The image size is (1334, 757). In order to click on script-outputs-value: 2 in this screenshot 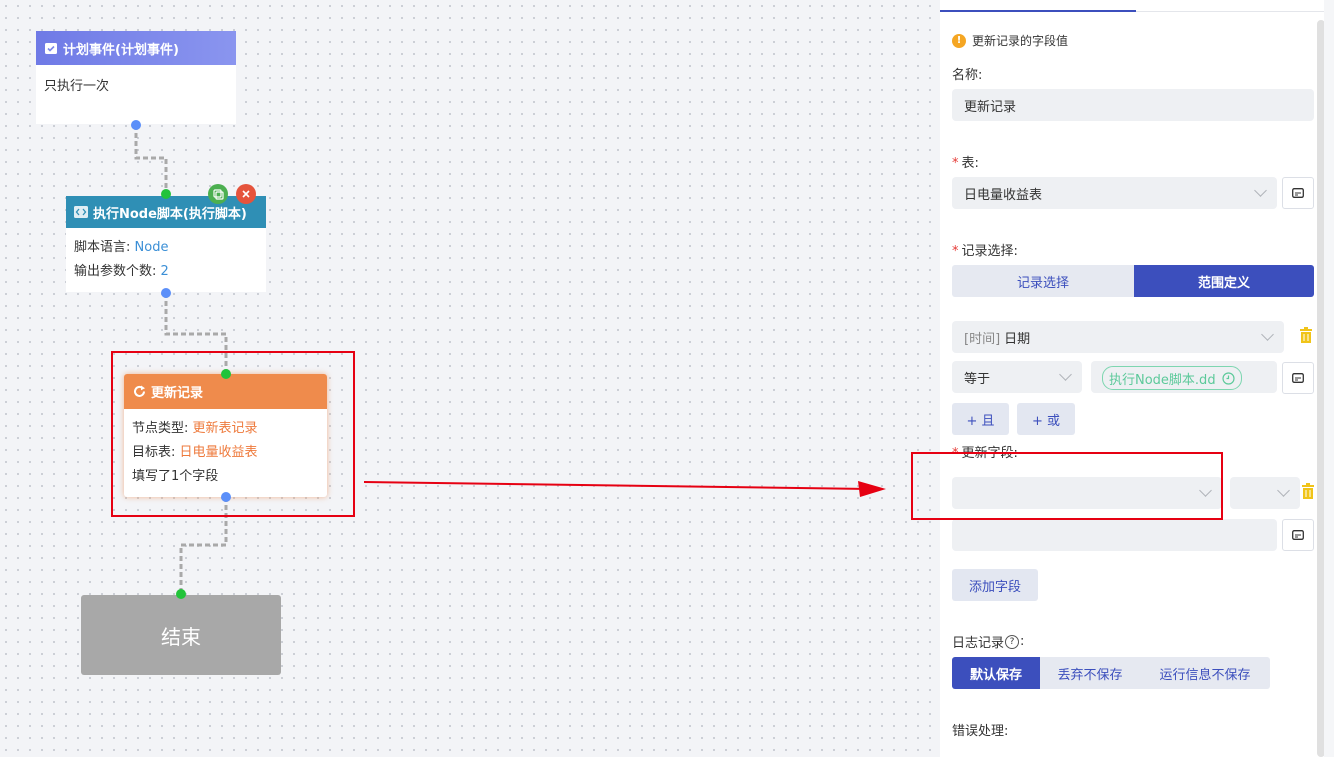, I will do `click(164, 271)`.